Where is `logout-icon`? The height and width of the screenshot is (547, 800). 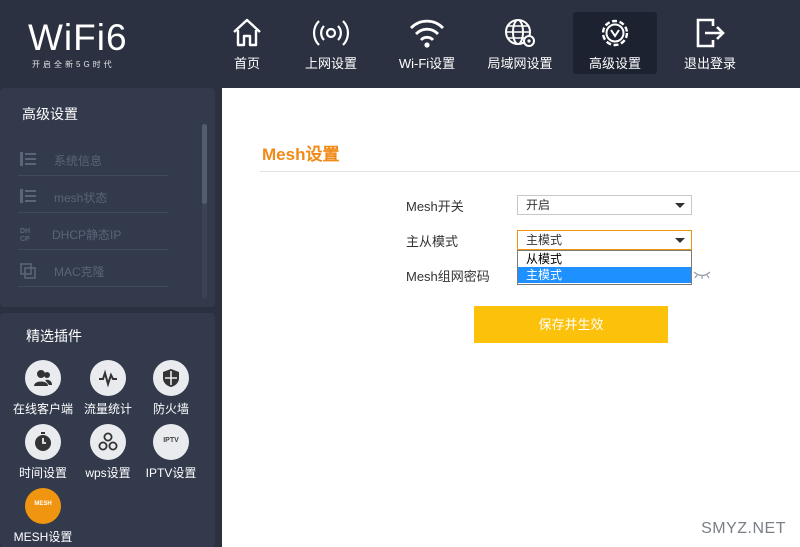
logout-icon is located at coordinates (710, 33).